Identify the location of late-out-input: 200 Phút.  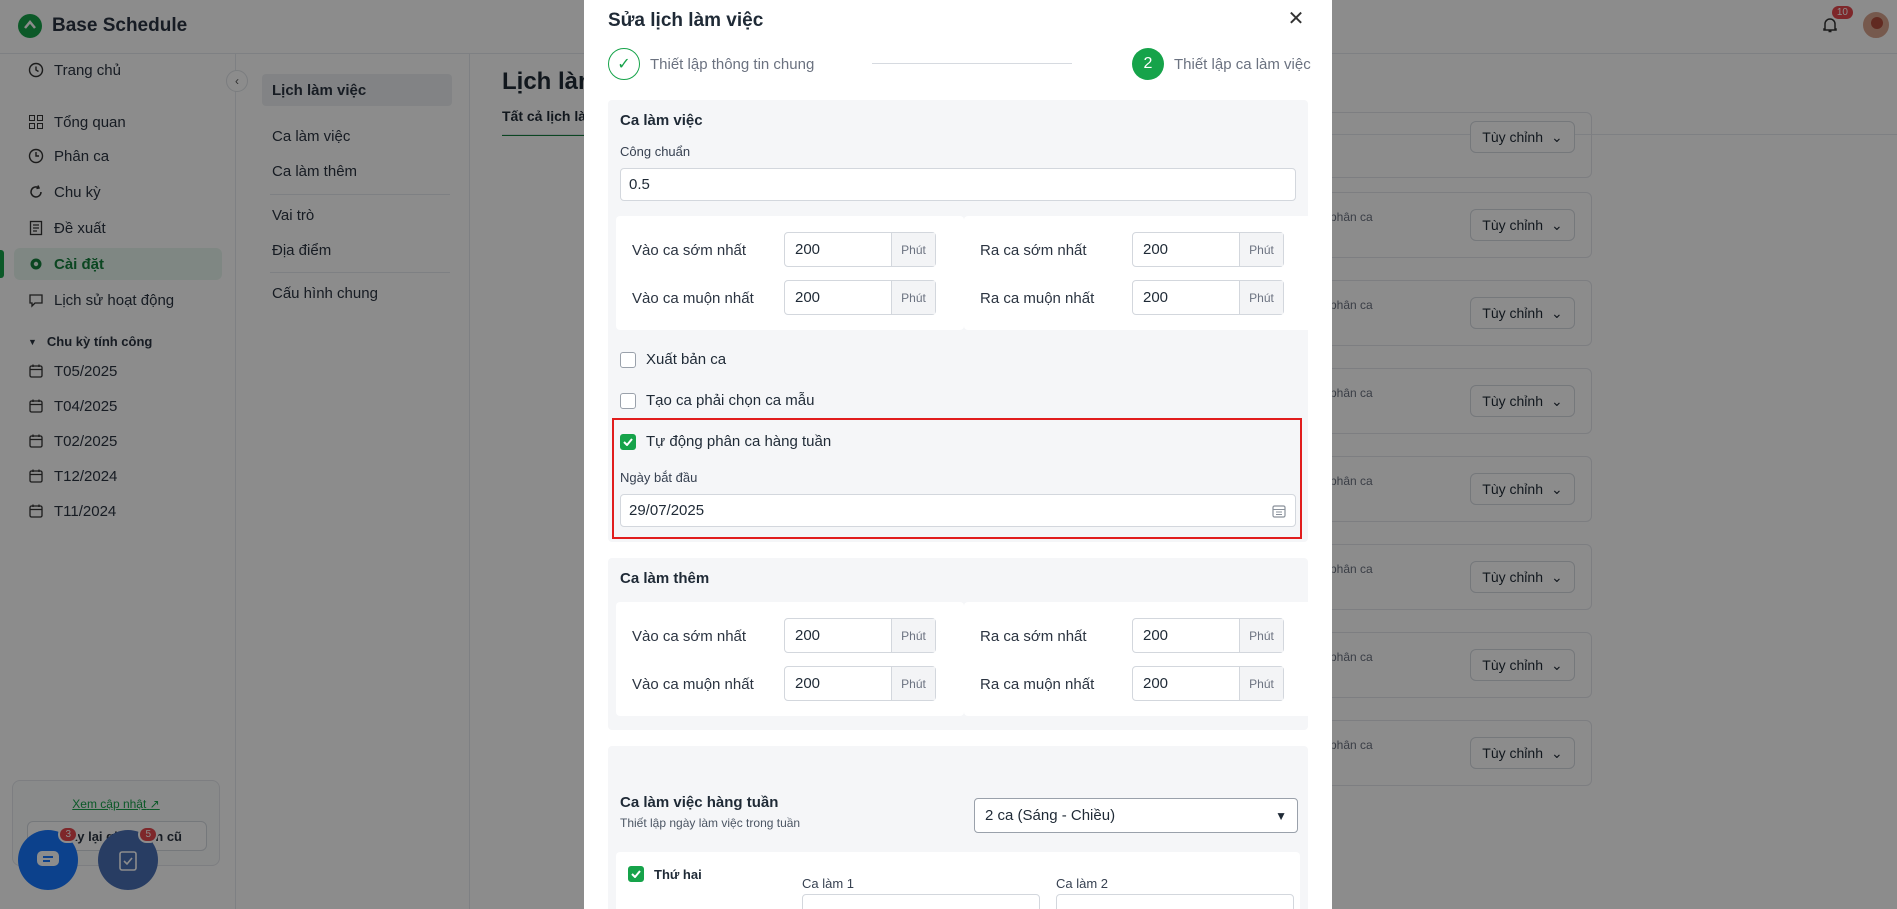
(1208, 297).